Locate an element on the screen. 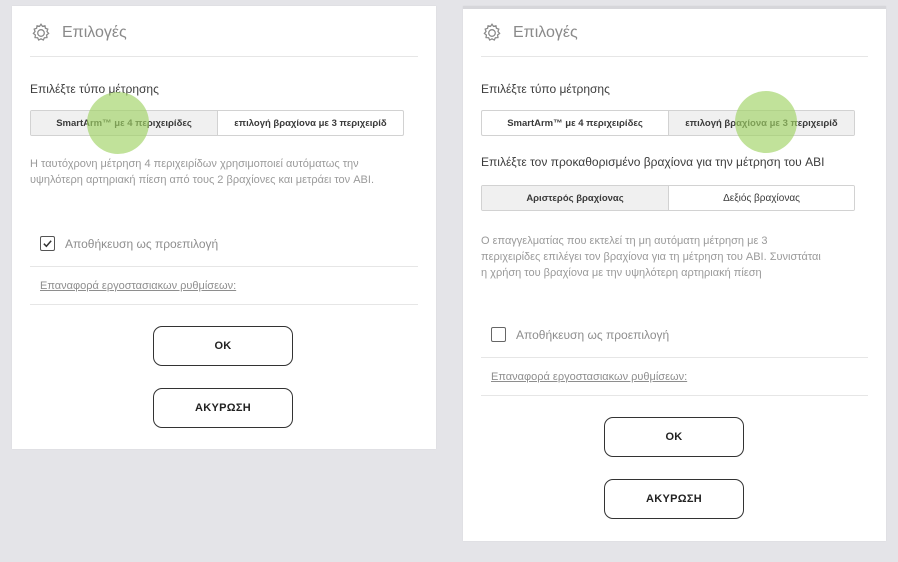  checkmark-icon is located at coordinates (47, 244).